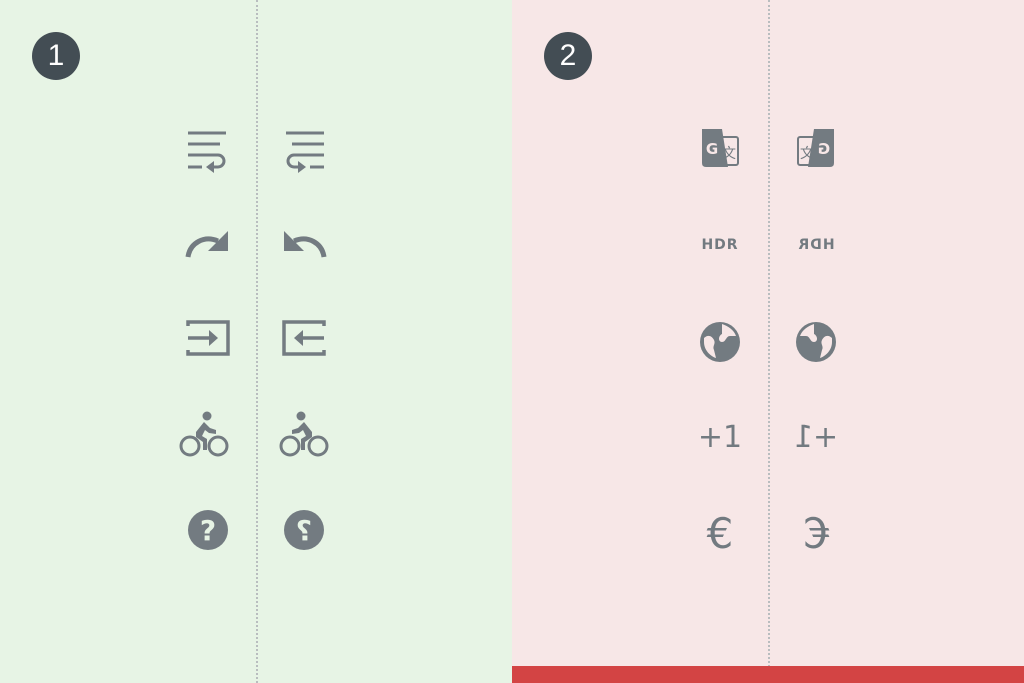 This screenshot has width=1024, height=683. I want to click on panel-number-badge: 2, so click(568, 56).